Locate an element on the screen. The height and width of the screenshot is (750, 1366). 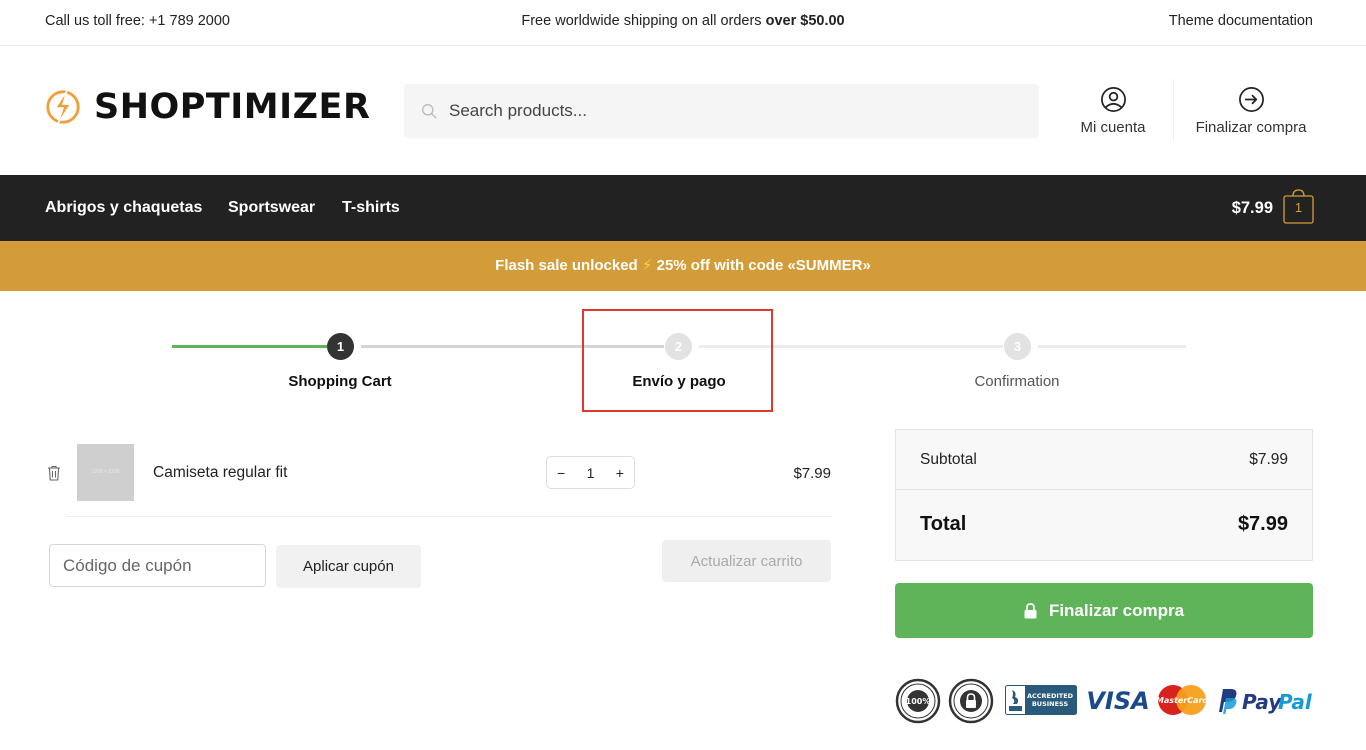
cart-total: $7.99 is located at coordinates (1252, 208).